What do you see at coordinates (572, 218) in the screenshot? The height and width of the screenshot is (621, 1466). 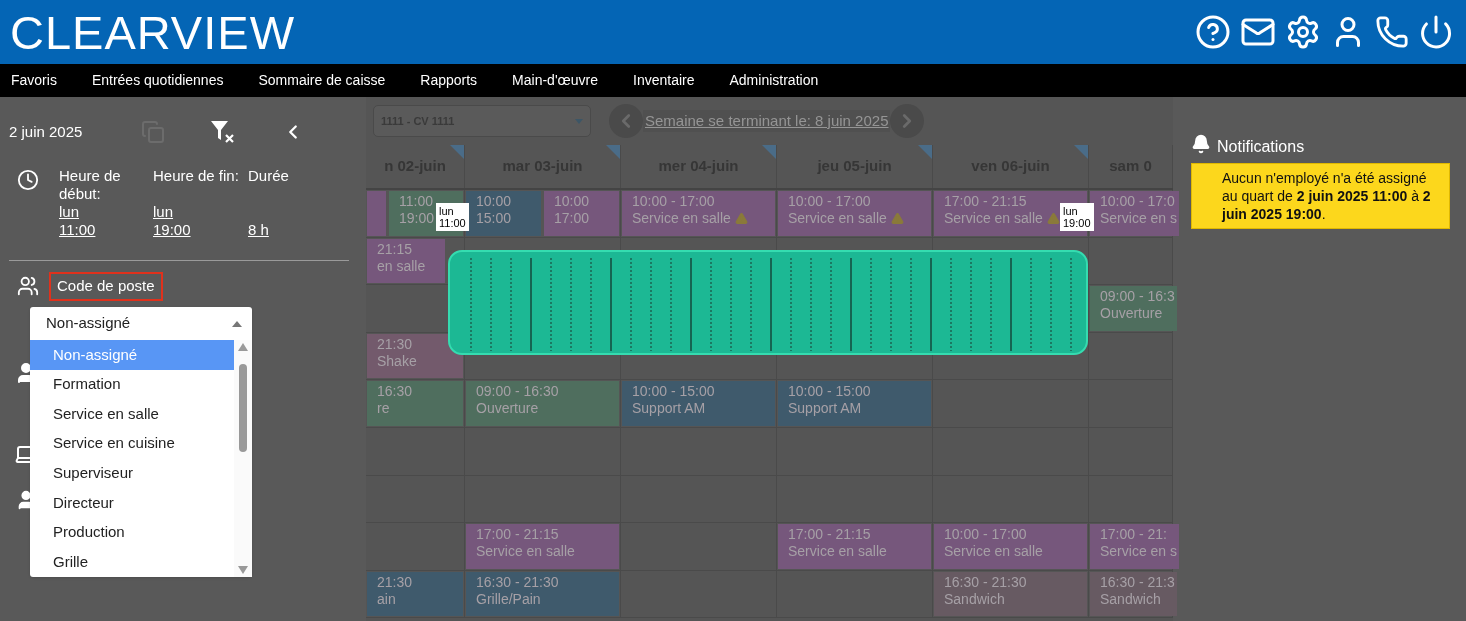 I see `shift-text: 17:00` at bounding box center [572, 218].